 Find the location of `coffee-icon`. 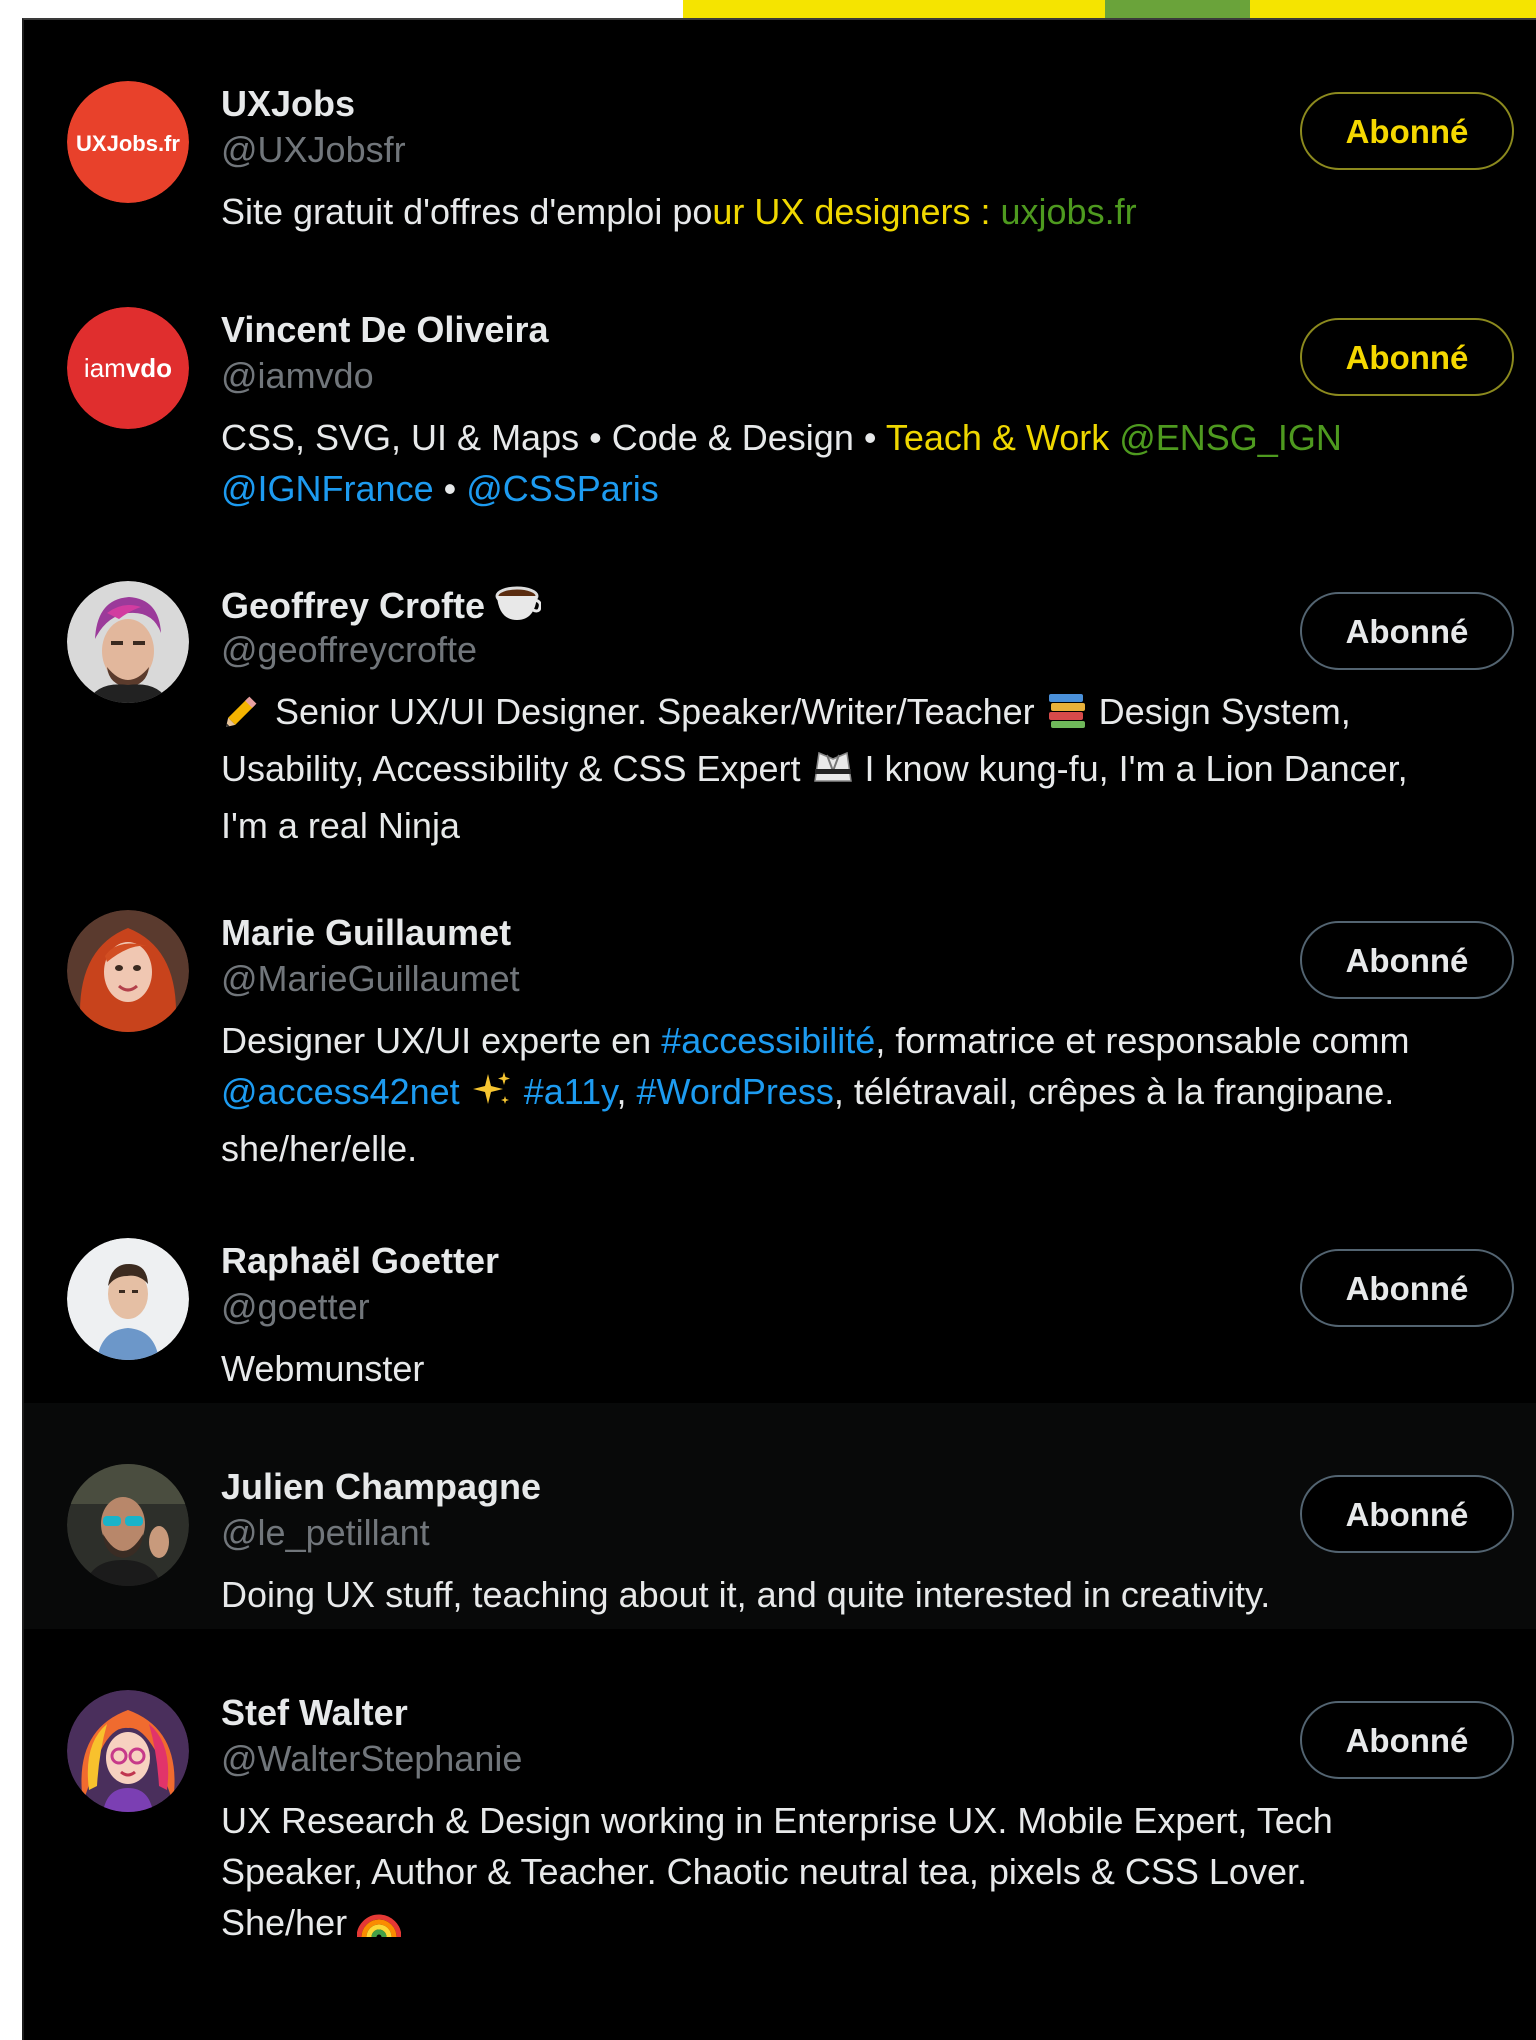

coffee-icon is located at coordinates (518, 608).